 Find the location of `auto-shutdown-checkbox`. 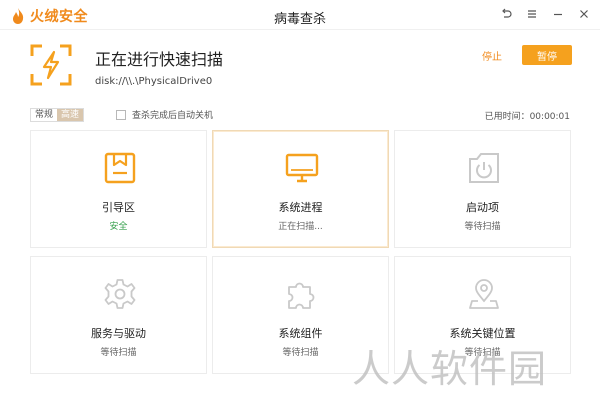

auto-shutdown-checkbox is located at coordinates (121, 114).